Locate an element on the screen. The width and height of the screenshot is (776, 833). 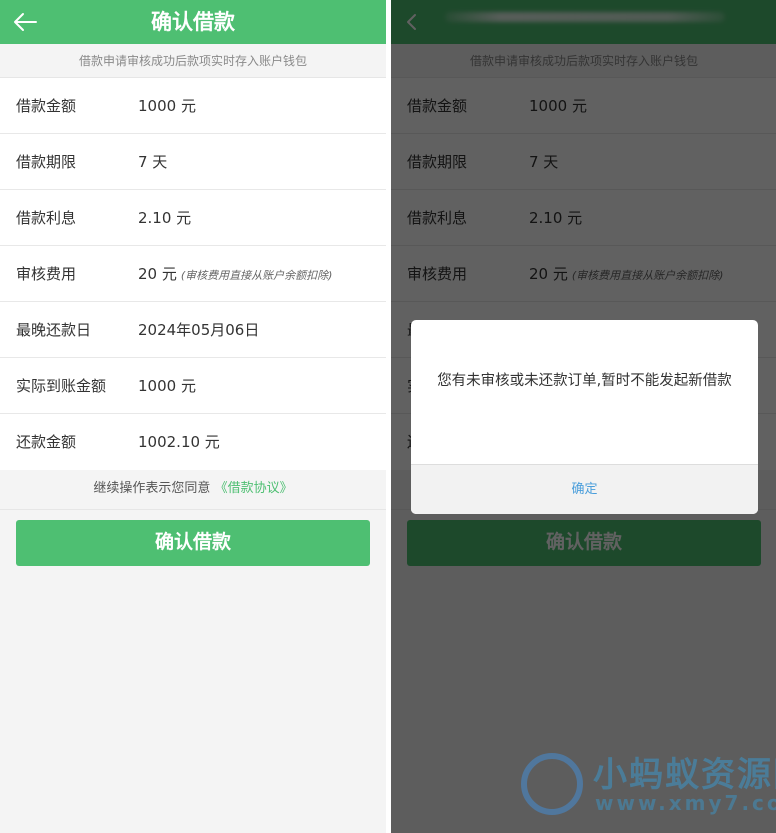
watermark-url: www.xmy7.com is located at coordinates (685, 803).